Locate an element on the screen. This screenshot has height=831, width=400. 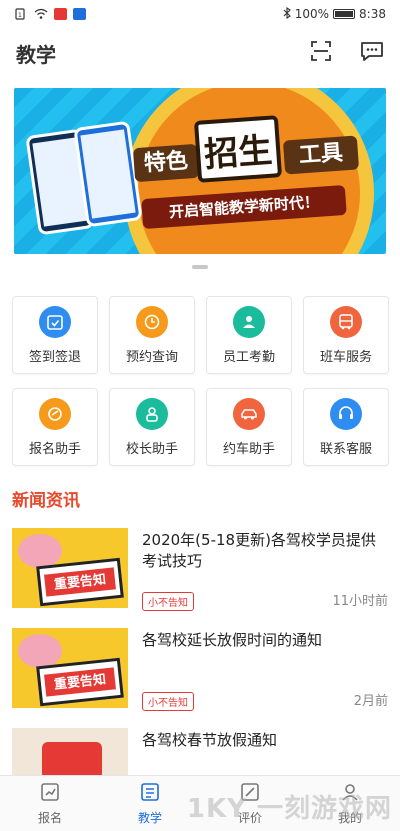
grid-item-shuttle: 班车服务 is located at coordinates (346, 335).